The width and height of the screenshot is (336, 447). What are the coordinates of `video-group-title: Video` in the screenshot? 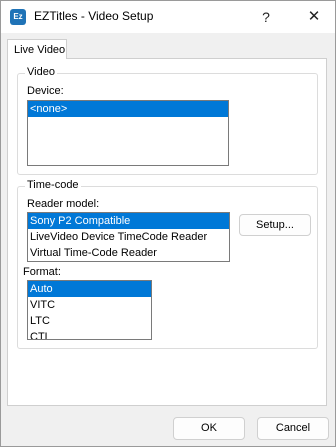 It's located at (41, 72).